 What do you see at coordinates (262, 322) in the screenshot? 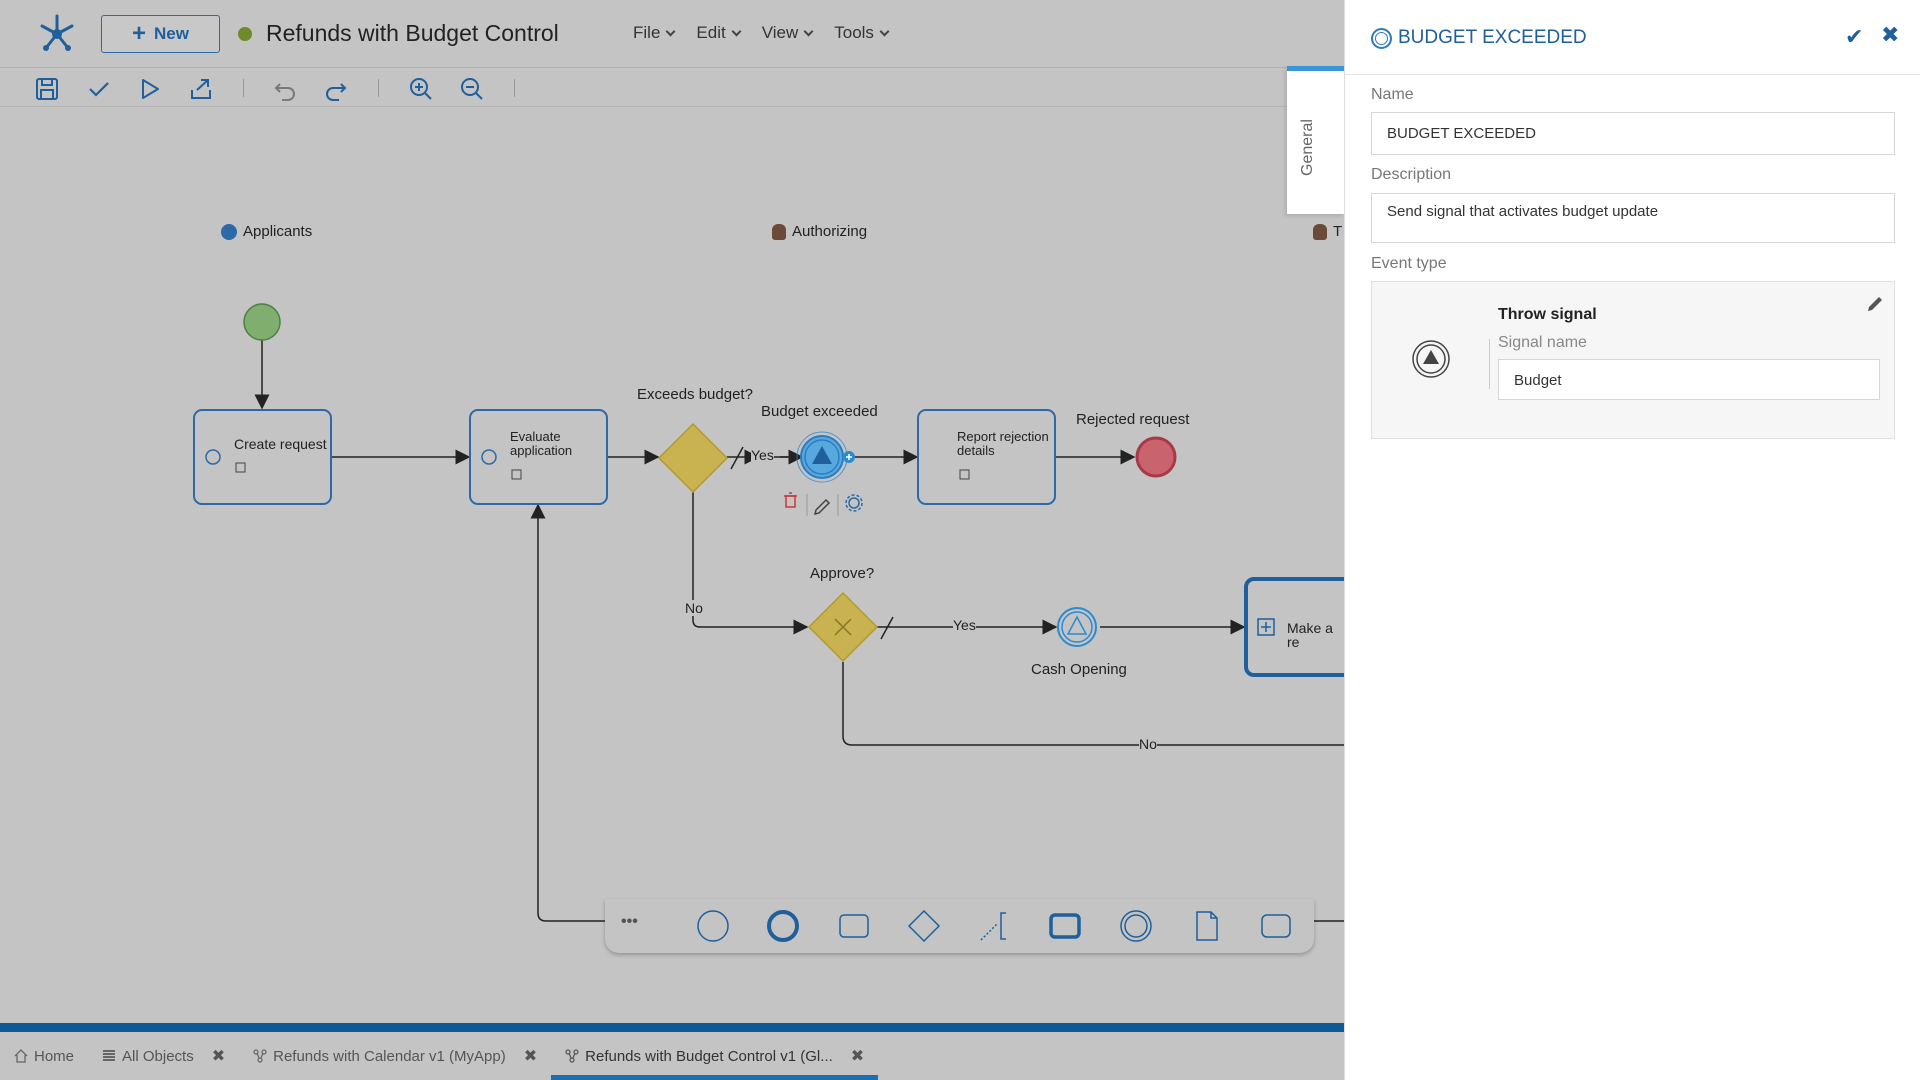
I see `start-event` at bounding box center [262, 322].